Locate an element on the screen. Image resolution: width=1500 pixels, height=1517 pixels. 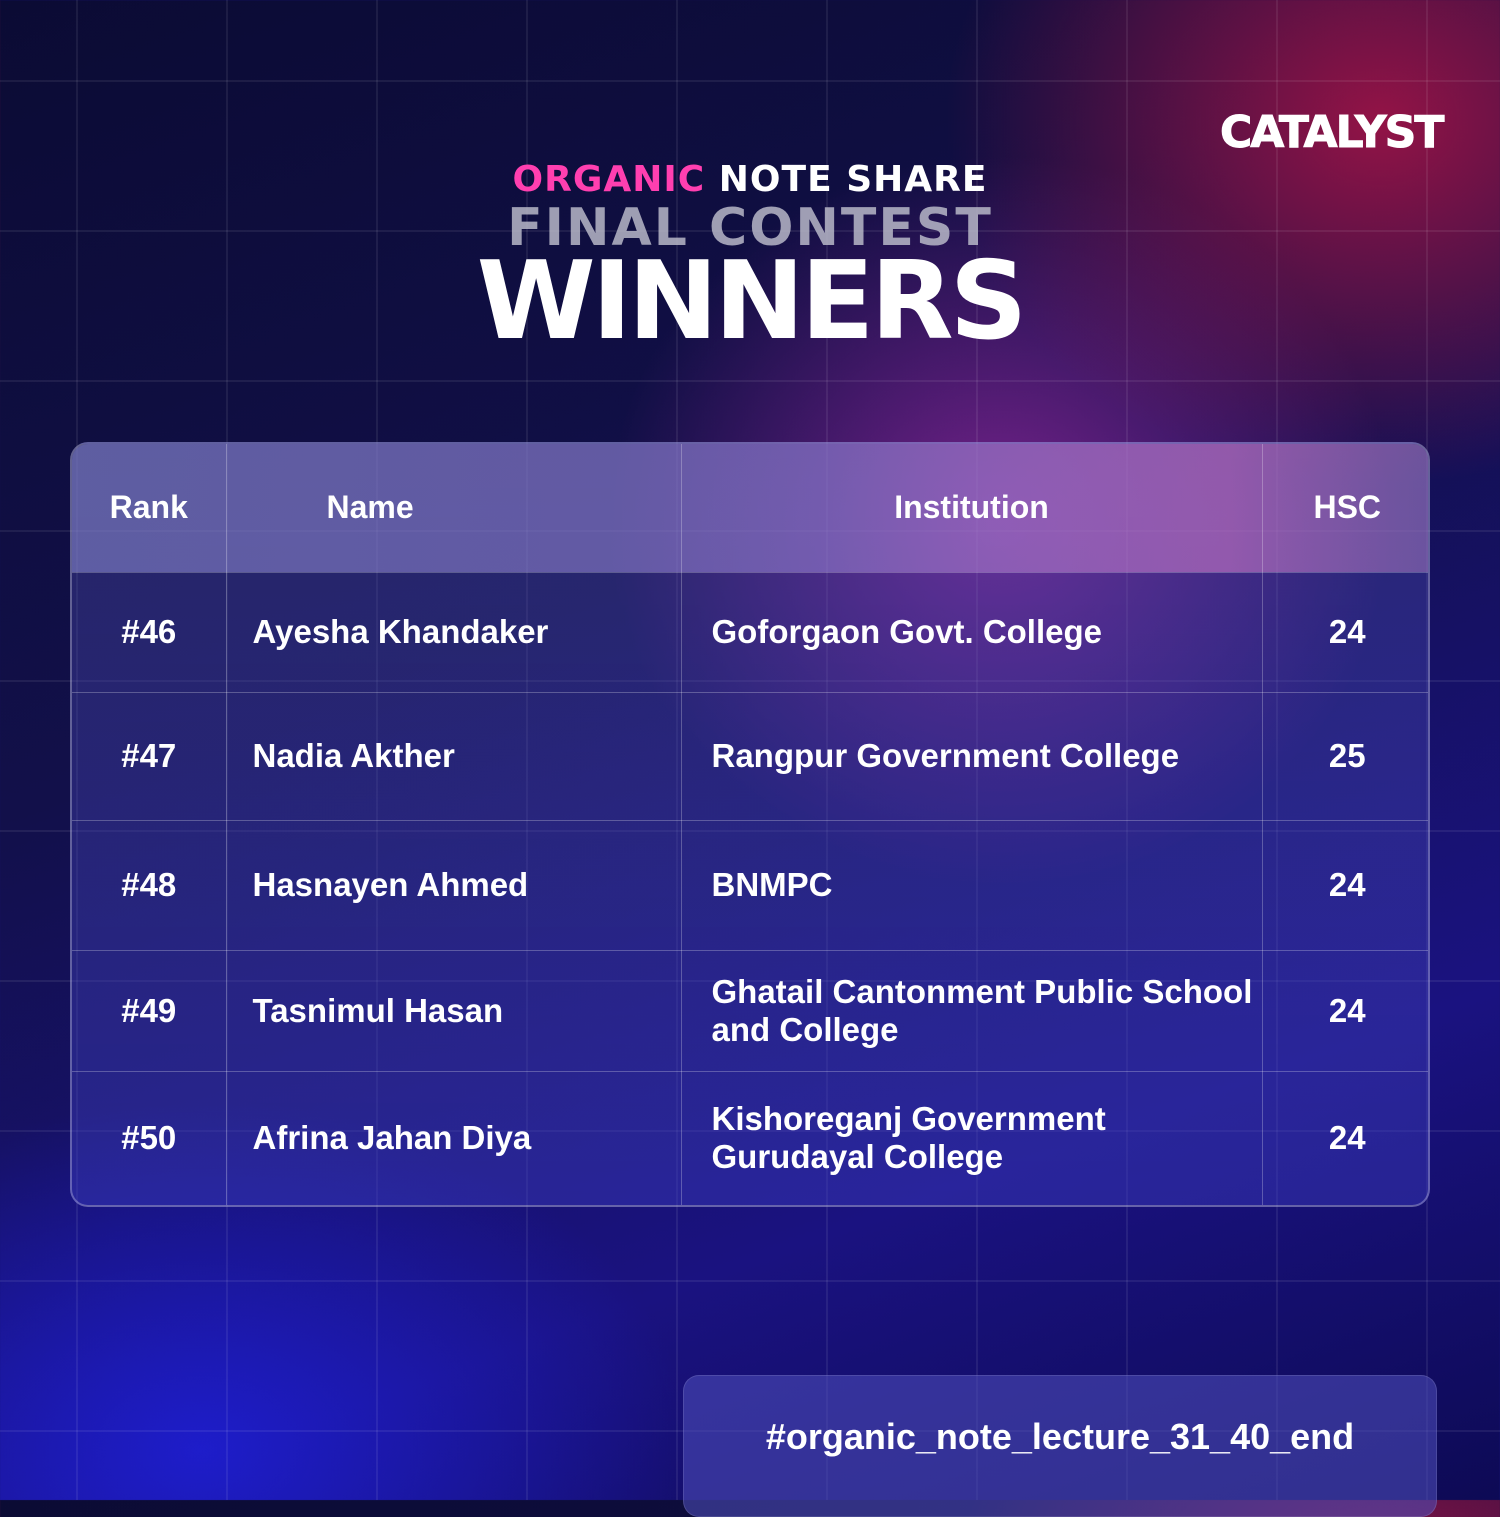
hashtag-text: #organic_note_lecture_31_40_end is located at coordinates (1060, 1436).